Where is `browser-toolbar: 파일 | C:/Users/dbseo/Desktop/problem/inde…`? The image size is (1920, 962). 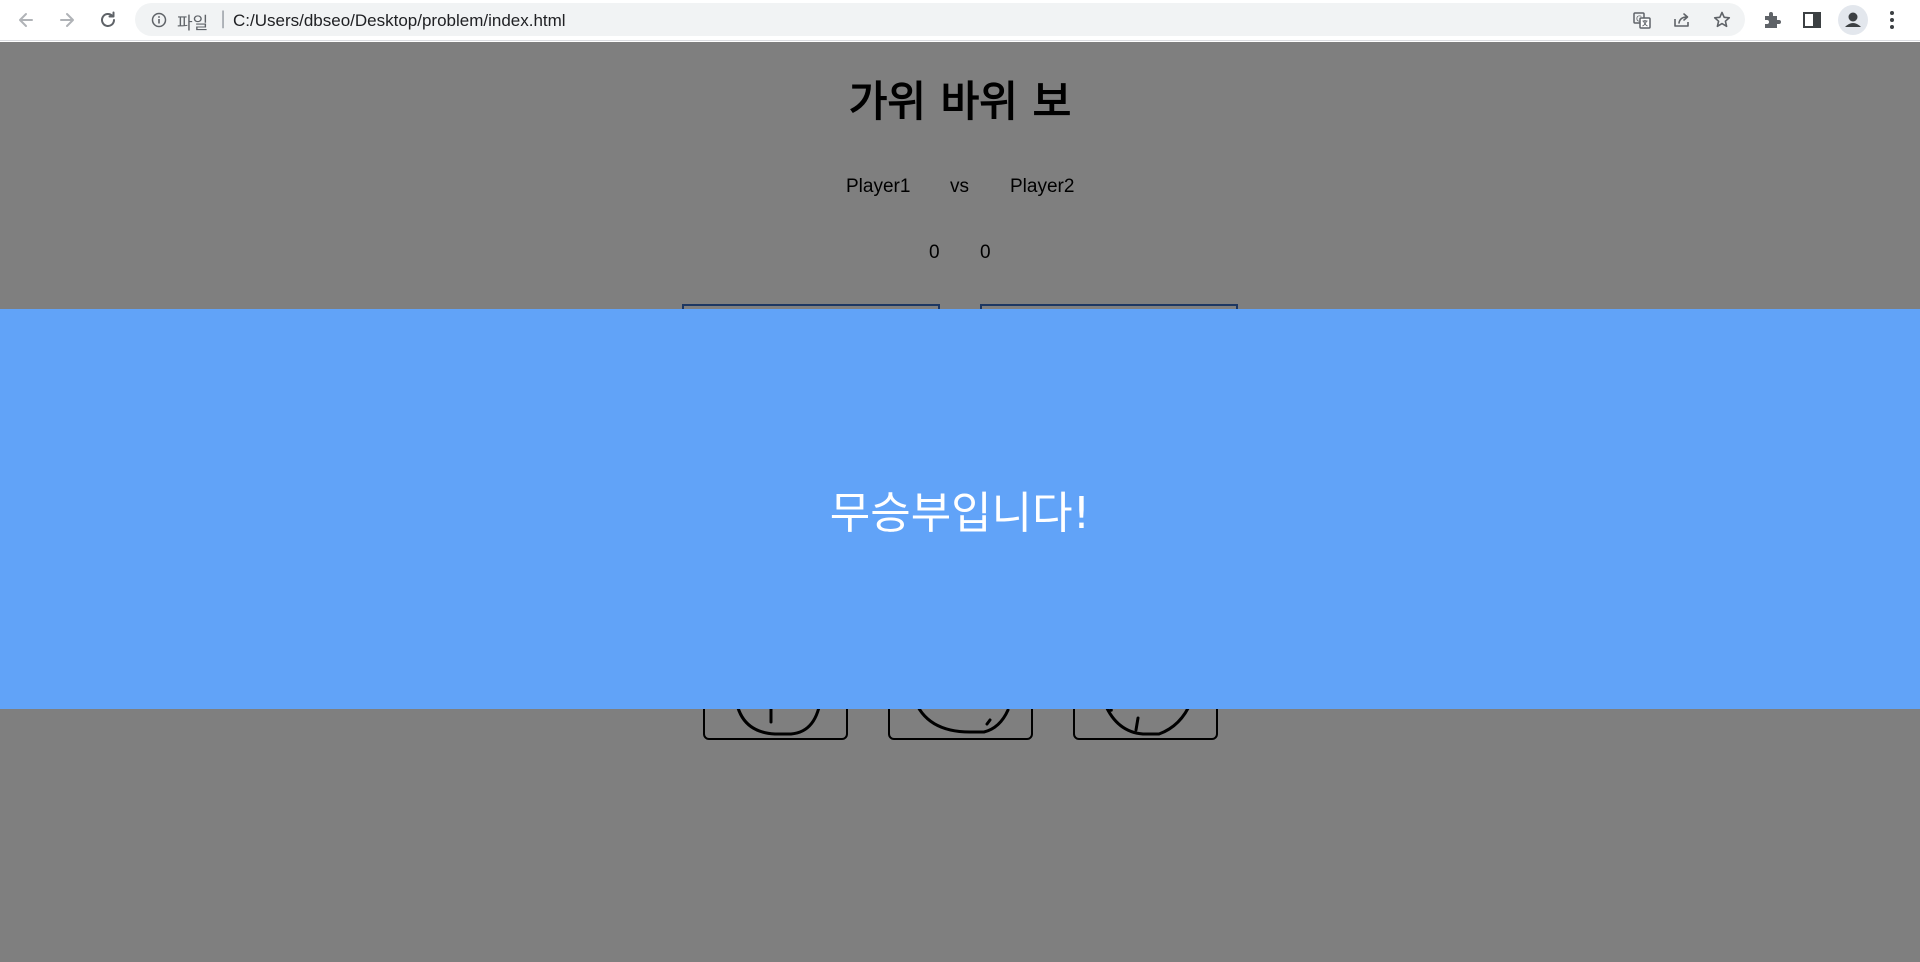
browser-toolbar: 파일 | C:/Users/dbseo/Desktop/problem/inde… is located at coordinates (960, 20).